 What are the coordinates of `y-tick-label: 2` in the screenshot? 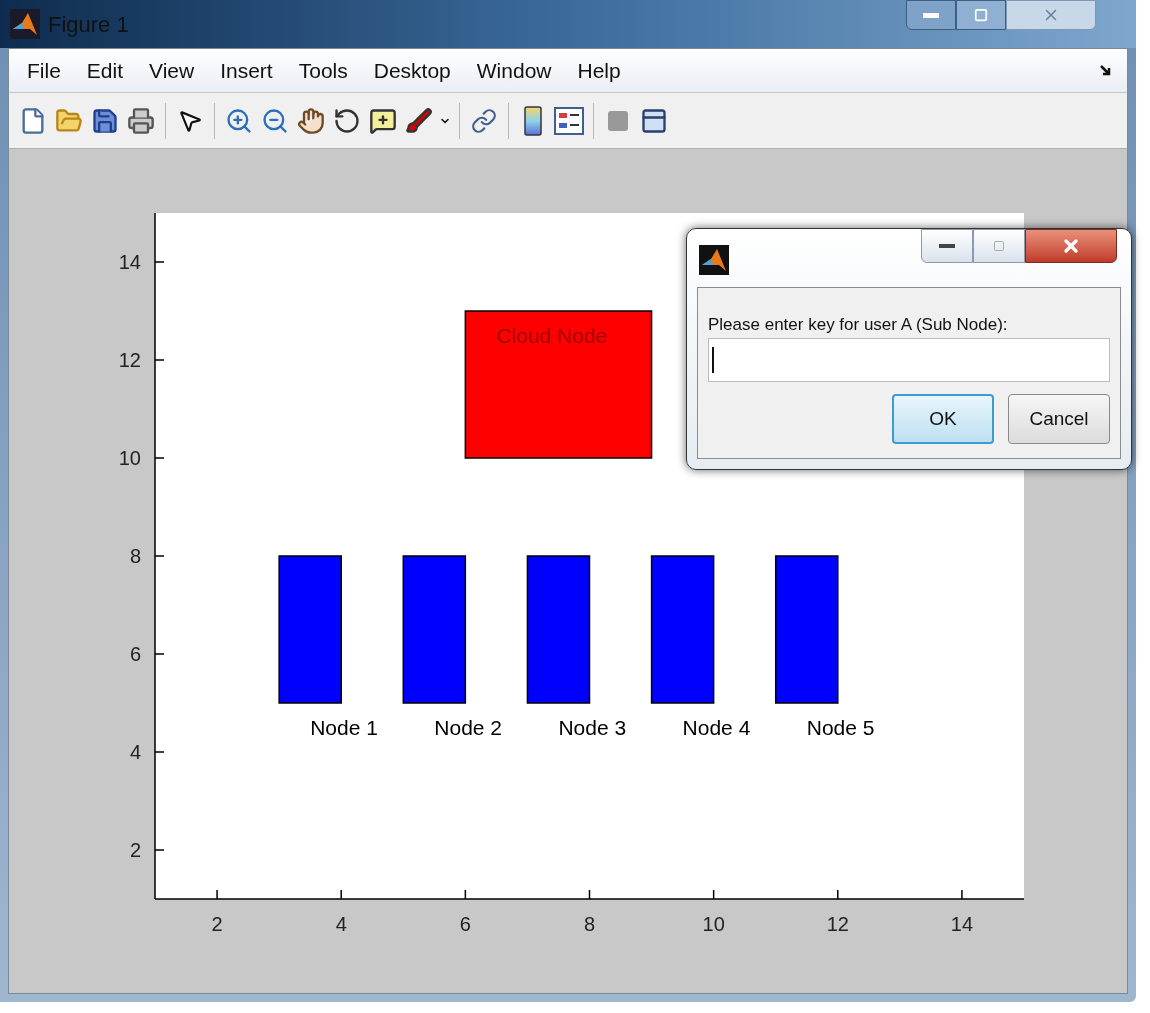 It's located at (135, 850).